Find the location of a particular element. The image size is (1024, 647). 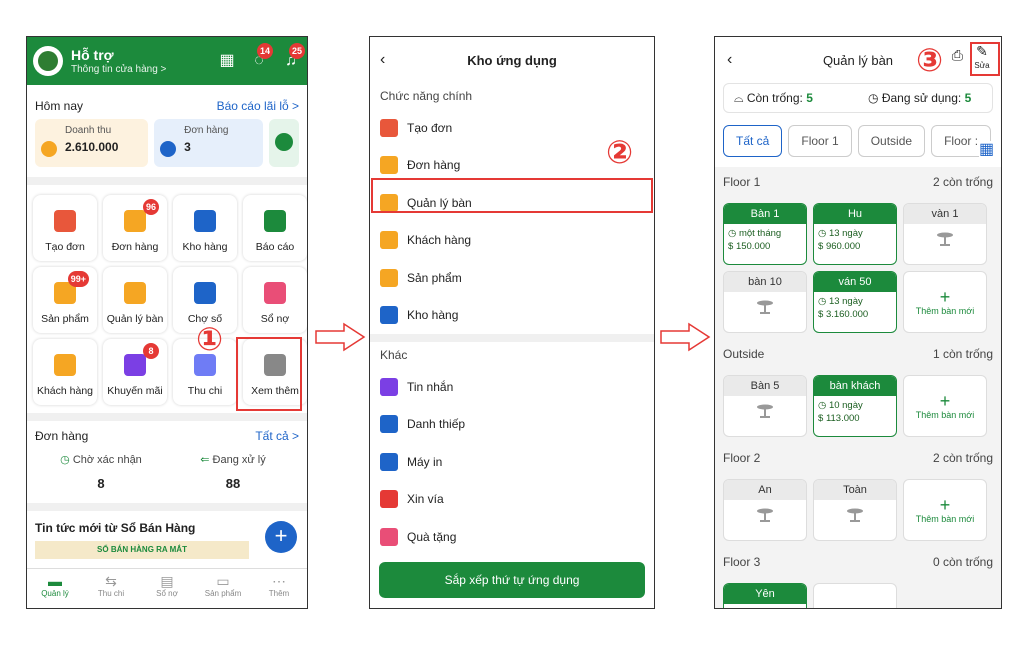

table-amount: 113.000 is located at coordinates (842, 418).